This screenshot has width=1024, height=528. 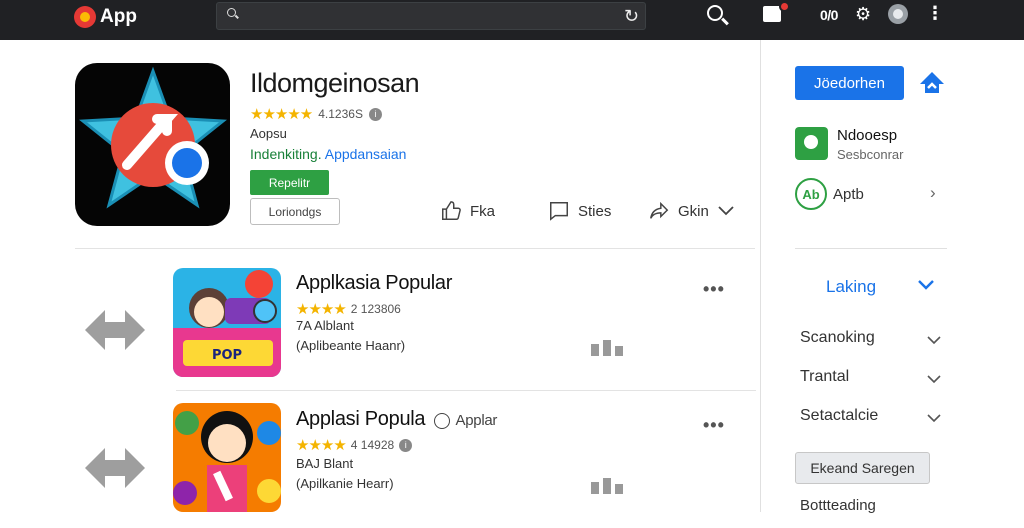 I want to click on svg-text: POP, so click(x=227, y=355).